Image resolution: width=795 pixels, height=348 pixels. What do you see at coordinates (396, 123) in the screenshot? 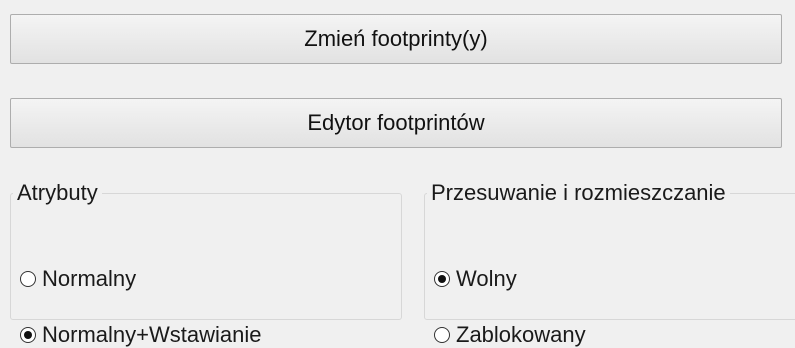
I see `footprint-editor-button: Edytor footprintów` at bounding box center [396, 123].